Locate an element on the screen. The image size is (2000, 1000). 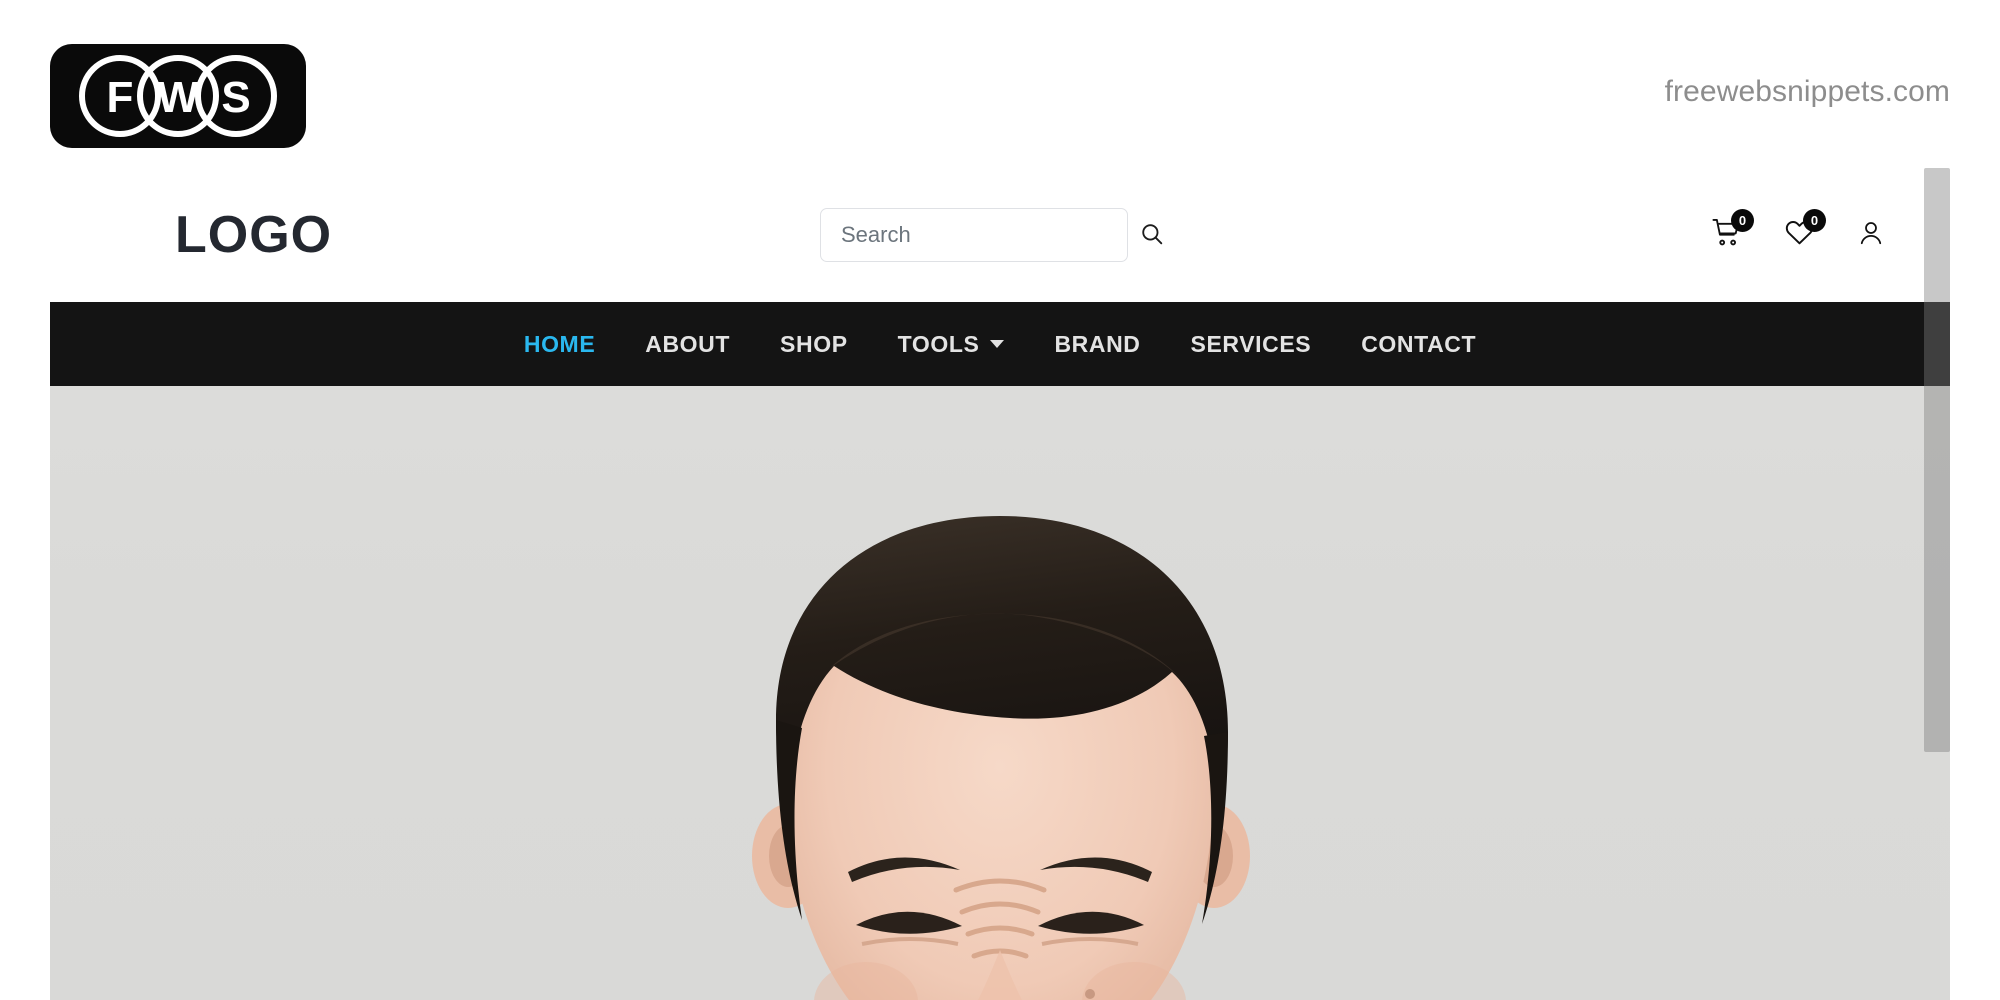
search-input is located at coordinates (980, 235).